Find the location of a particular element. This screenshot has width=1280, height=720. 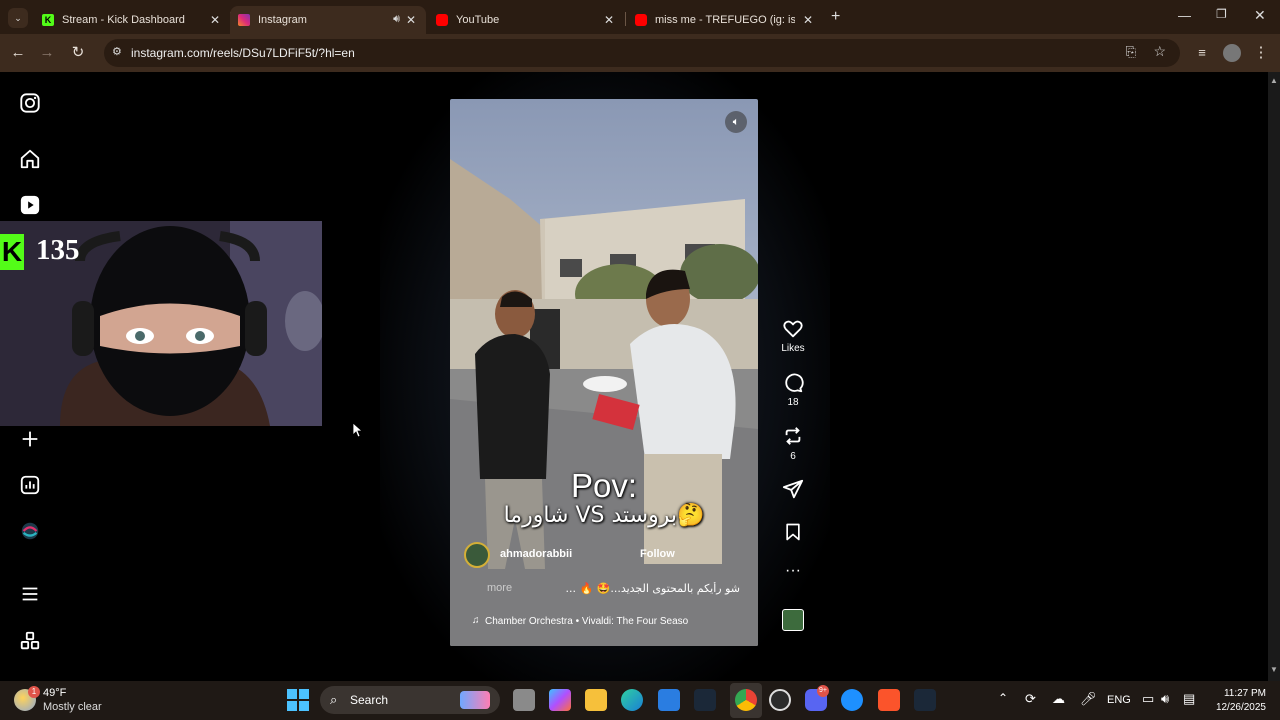

kick-logo-icon: K is located at coordinates (12, 252).